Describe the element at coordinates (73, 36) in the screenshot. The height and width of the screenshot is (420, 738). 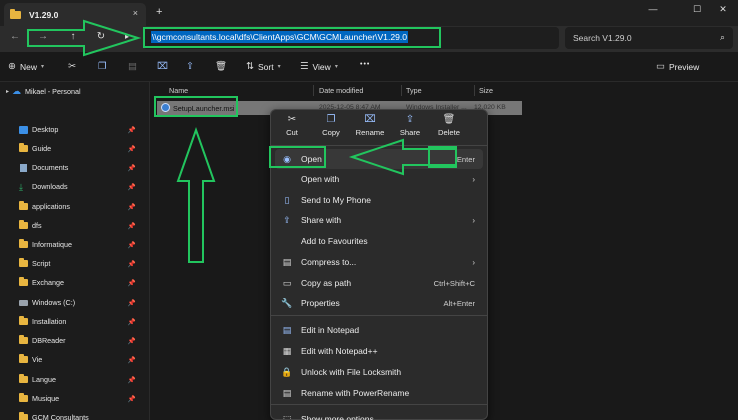
I see `up-icon: ↑` at that location.